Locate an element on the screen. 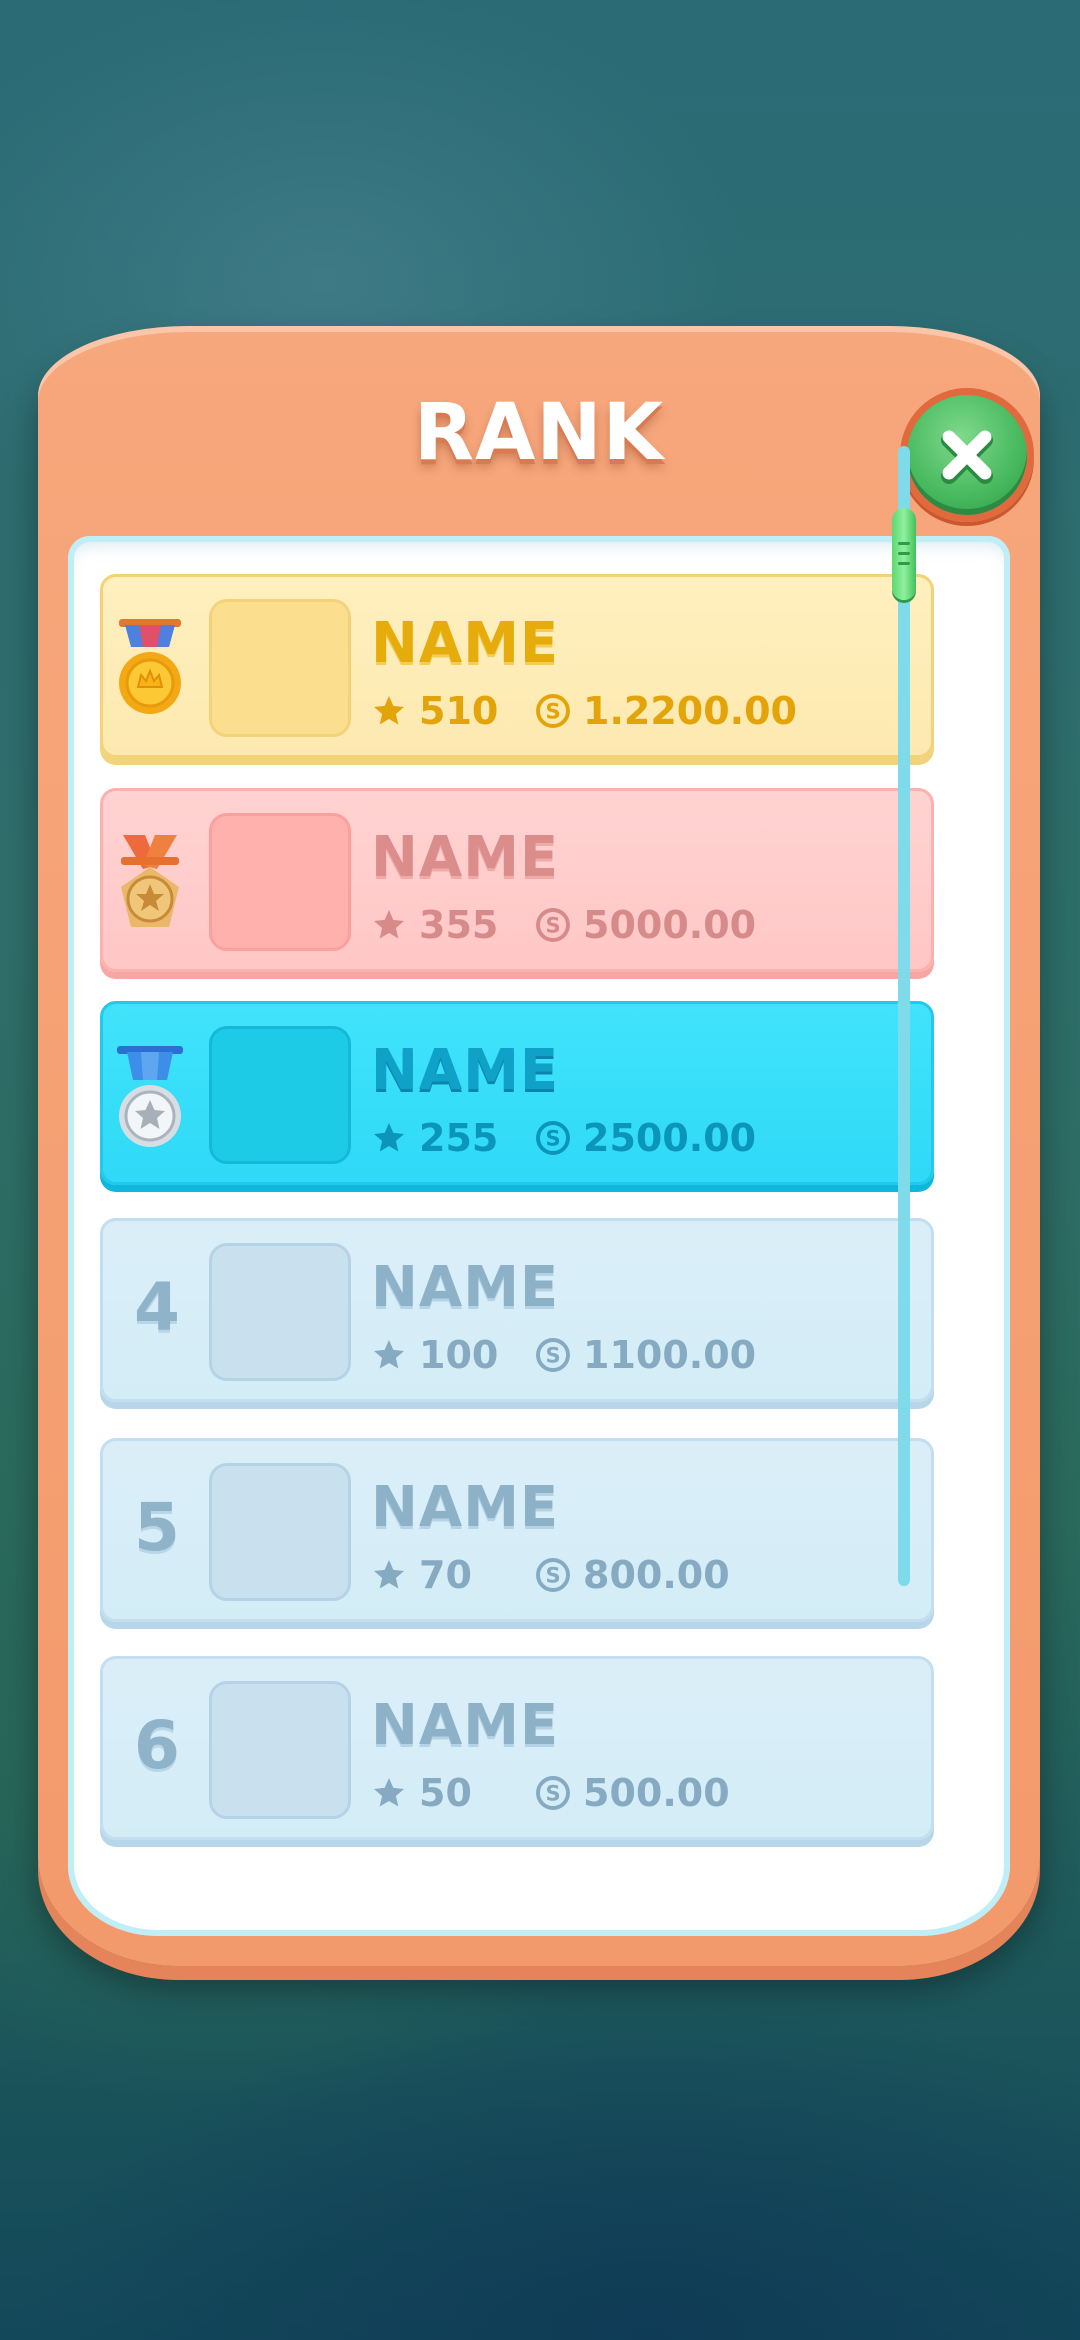 The image size is (1080, 2340). coin-score: S 1100.00 is located at coordinates (645, 1355).